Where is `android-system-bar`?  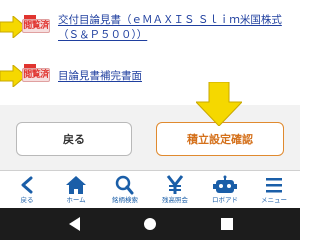 android-system-bar is located at coordinates (150, 224).